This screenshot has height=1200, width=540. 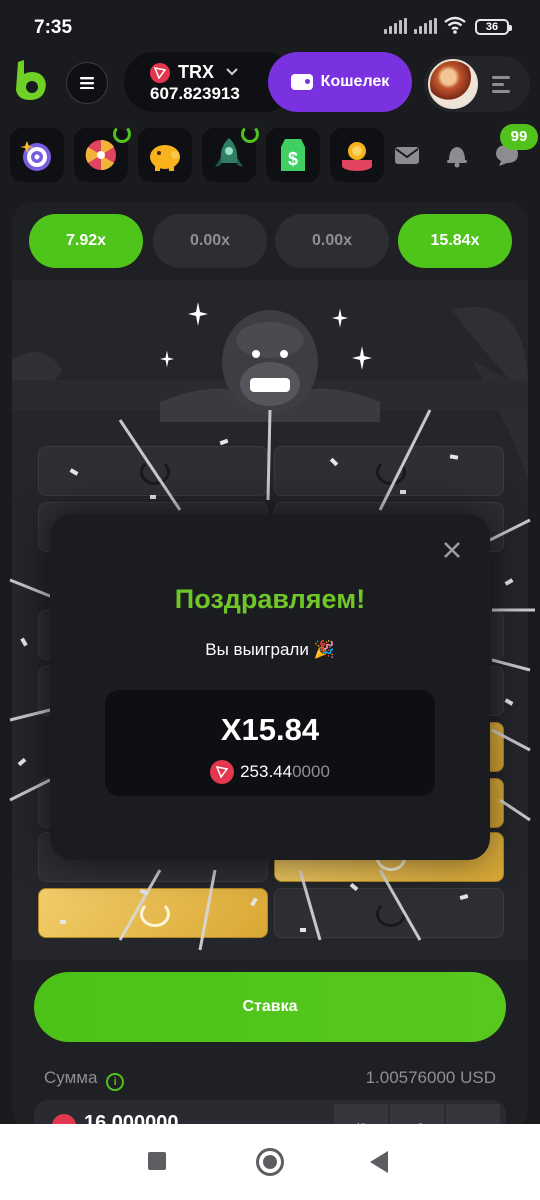 I want to click on status-time: 7:35, so click(x=53, y=27).